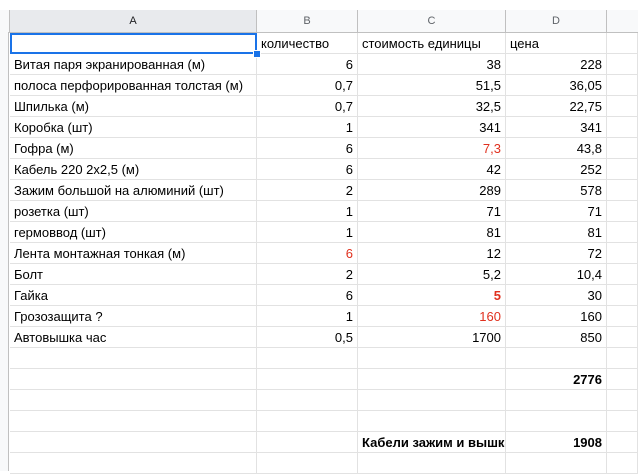 The height and width of the screenshot is (474, 638). Describe the element at coordinates (556, 190) in the screenshot. I see `cell-d: 578` at that location.